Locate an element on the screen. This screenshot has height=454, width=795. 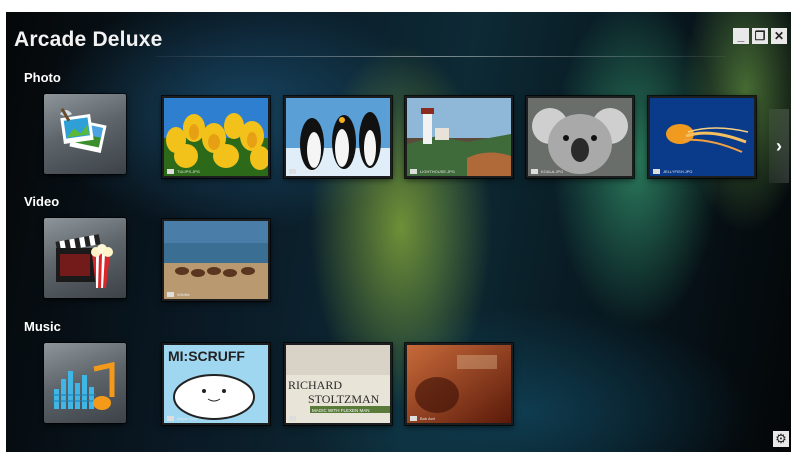
lighthouse-thumbnail is located at coordinates (459, 137).